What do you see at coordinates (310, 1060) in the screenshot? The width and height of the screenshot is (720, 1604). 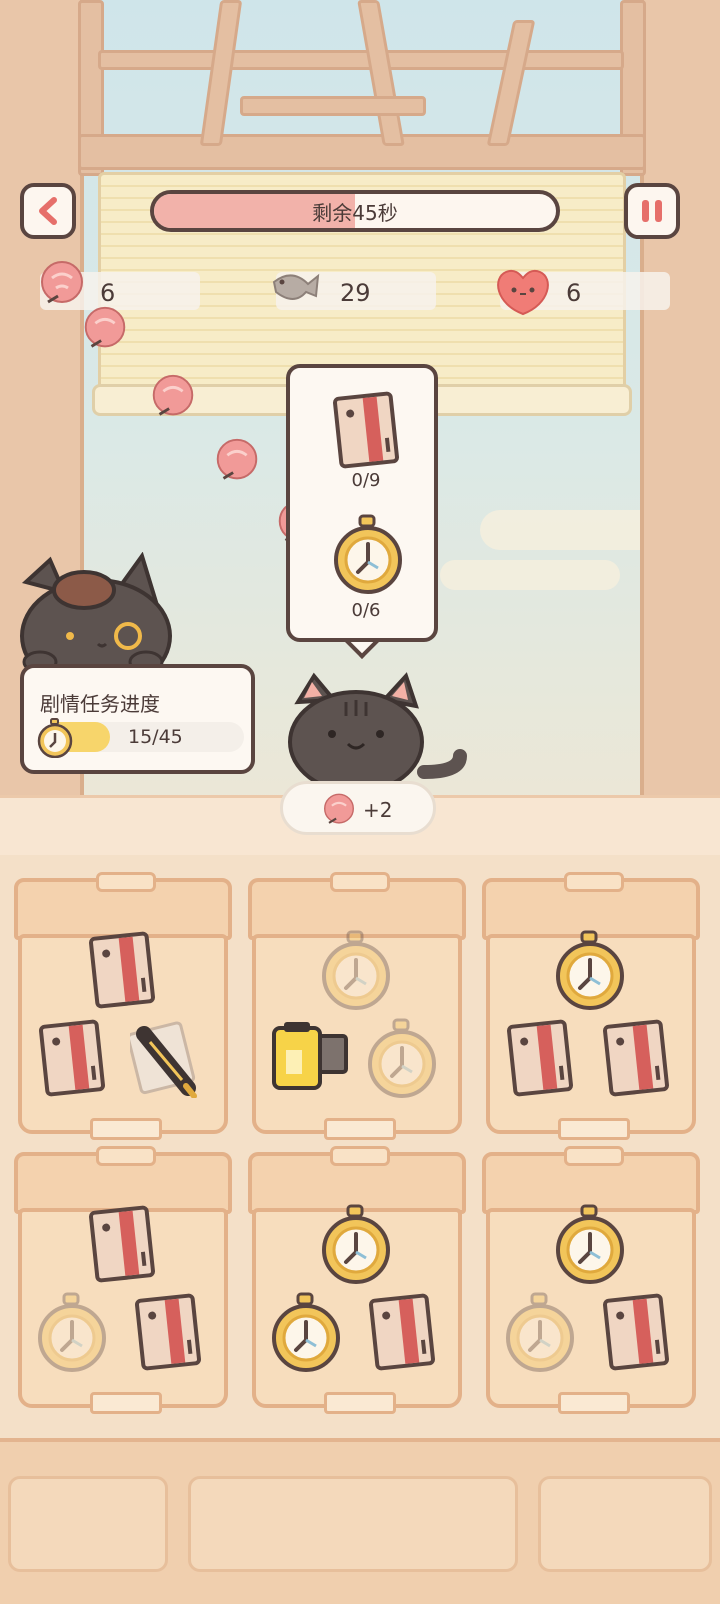 I see `film-roll-icon` at bounding box center [310, 1060].